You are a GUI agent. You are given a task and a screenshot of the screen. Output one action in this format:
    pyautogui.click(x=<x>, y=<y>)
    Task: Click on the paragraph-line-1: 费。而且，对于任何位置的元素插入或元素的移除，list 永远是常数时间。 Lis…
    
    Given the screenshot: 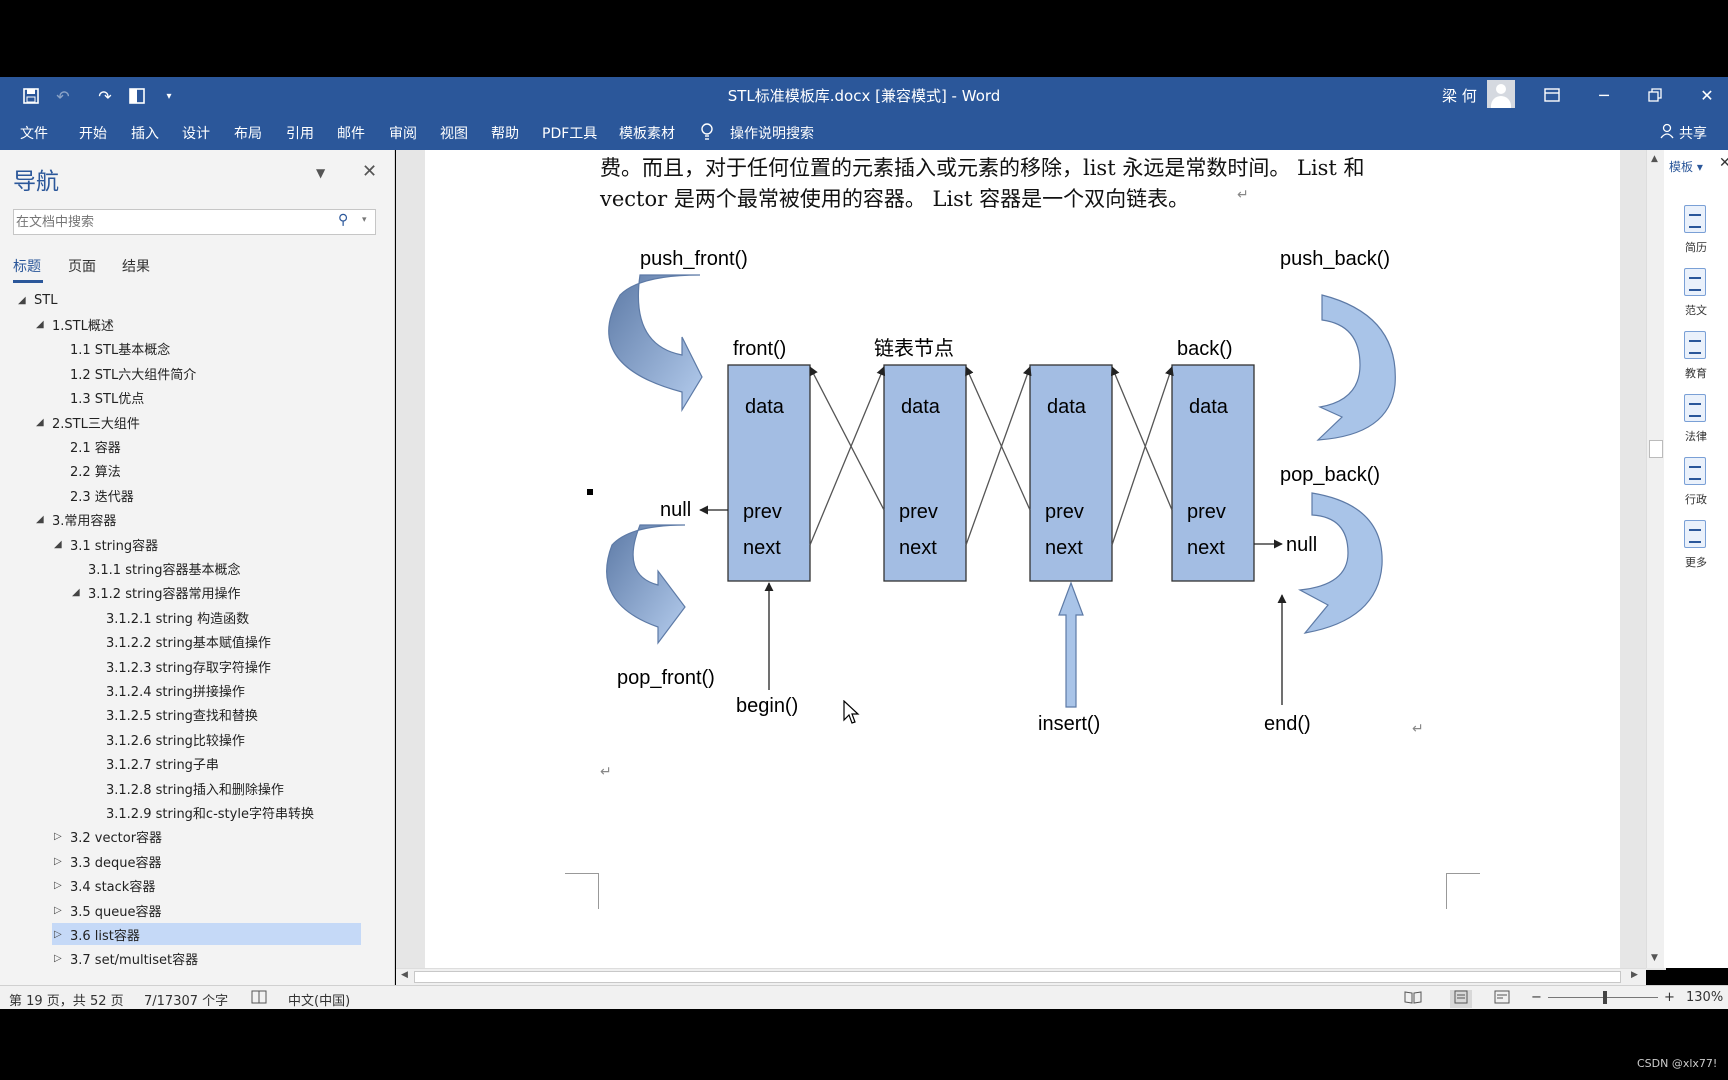 What is the action you would take?
    pyautogui.click(x=982, y=167)
    